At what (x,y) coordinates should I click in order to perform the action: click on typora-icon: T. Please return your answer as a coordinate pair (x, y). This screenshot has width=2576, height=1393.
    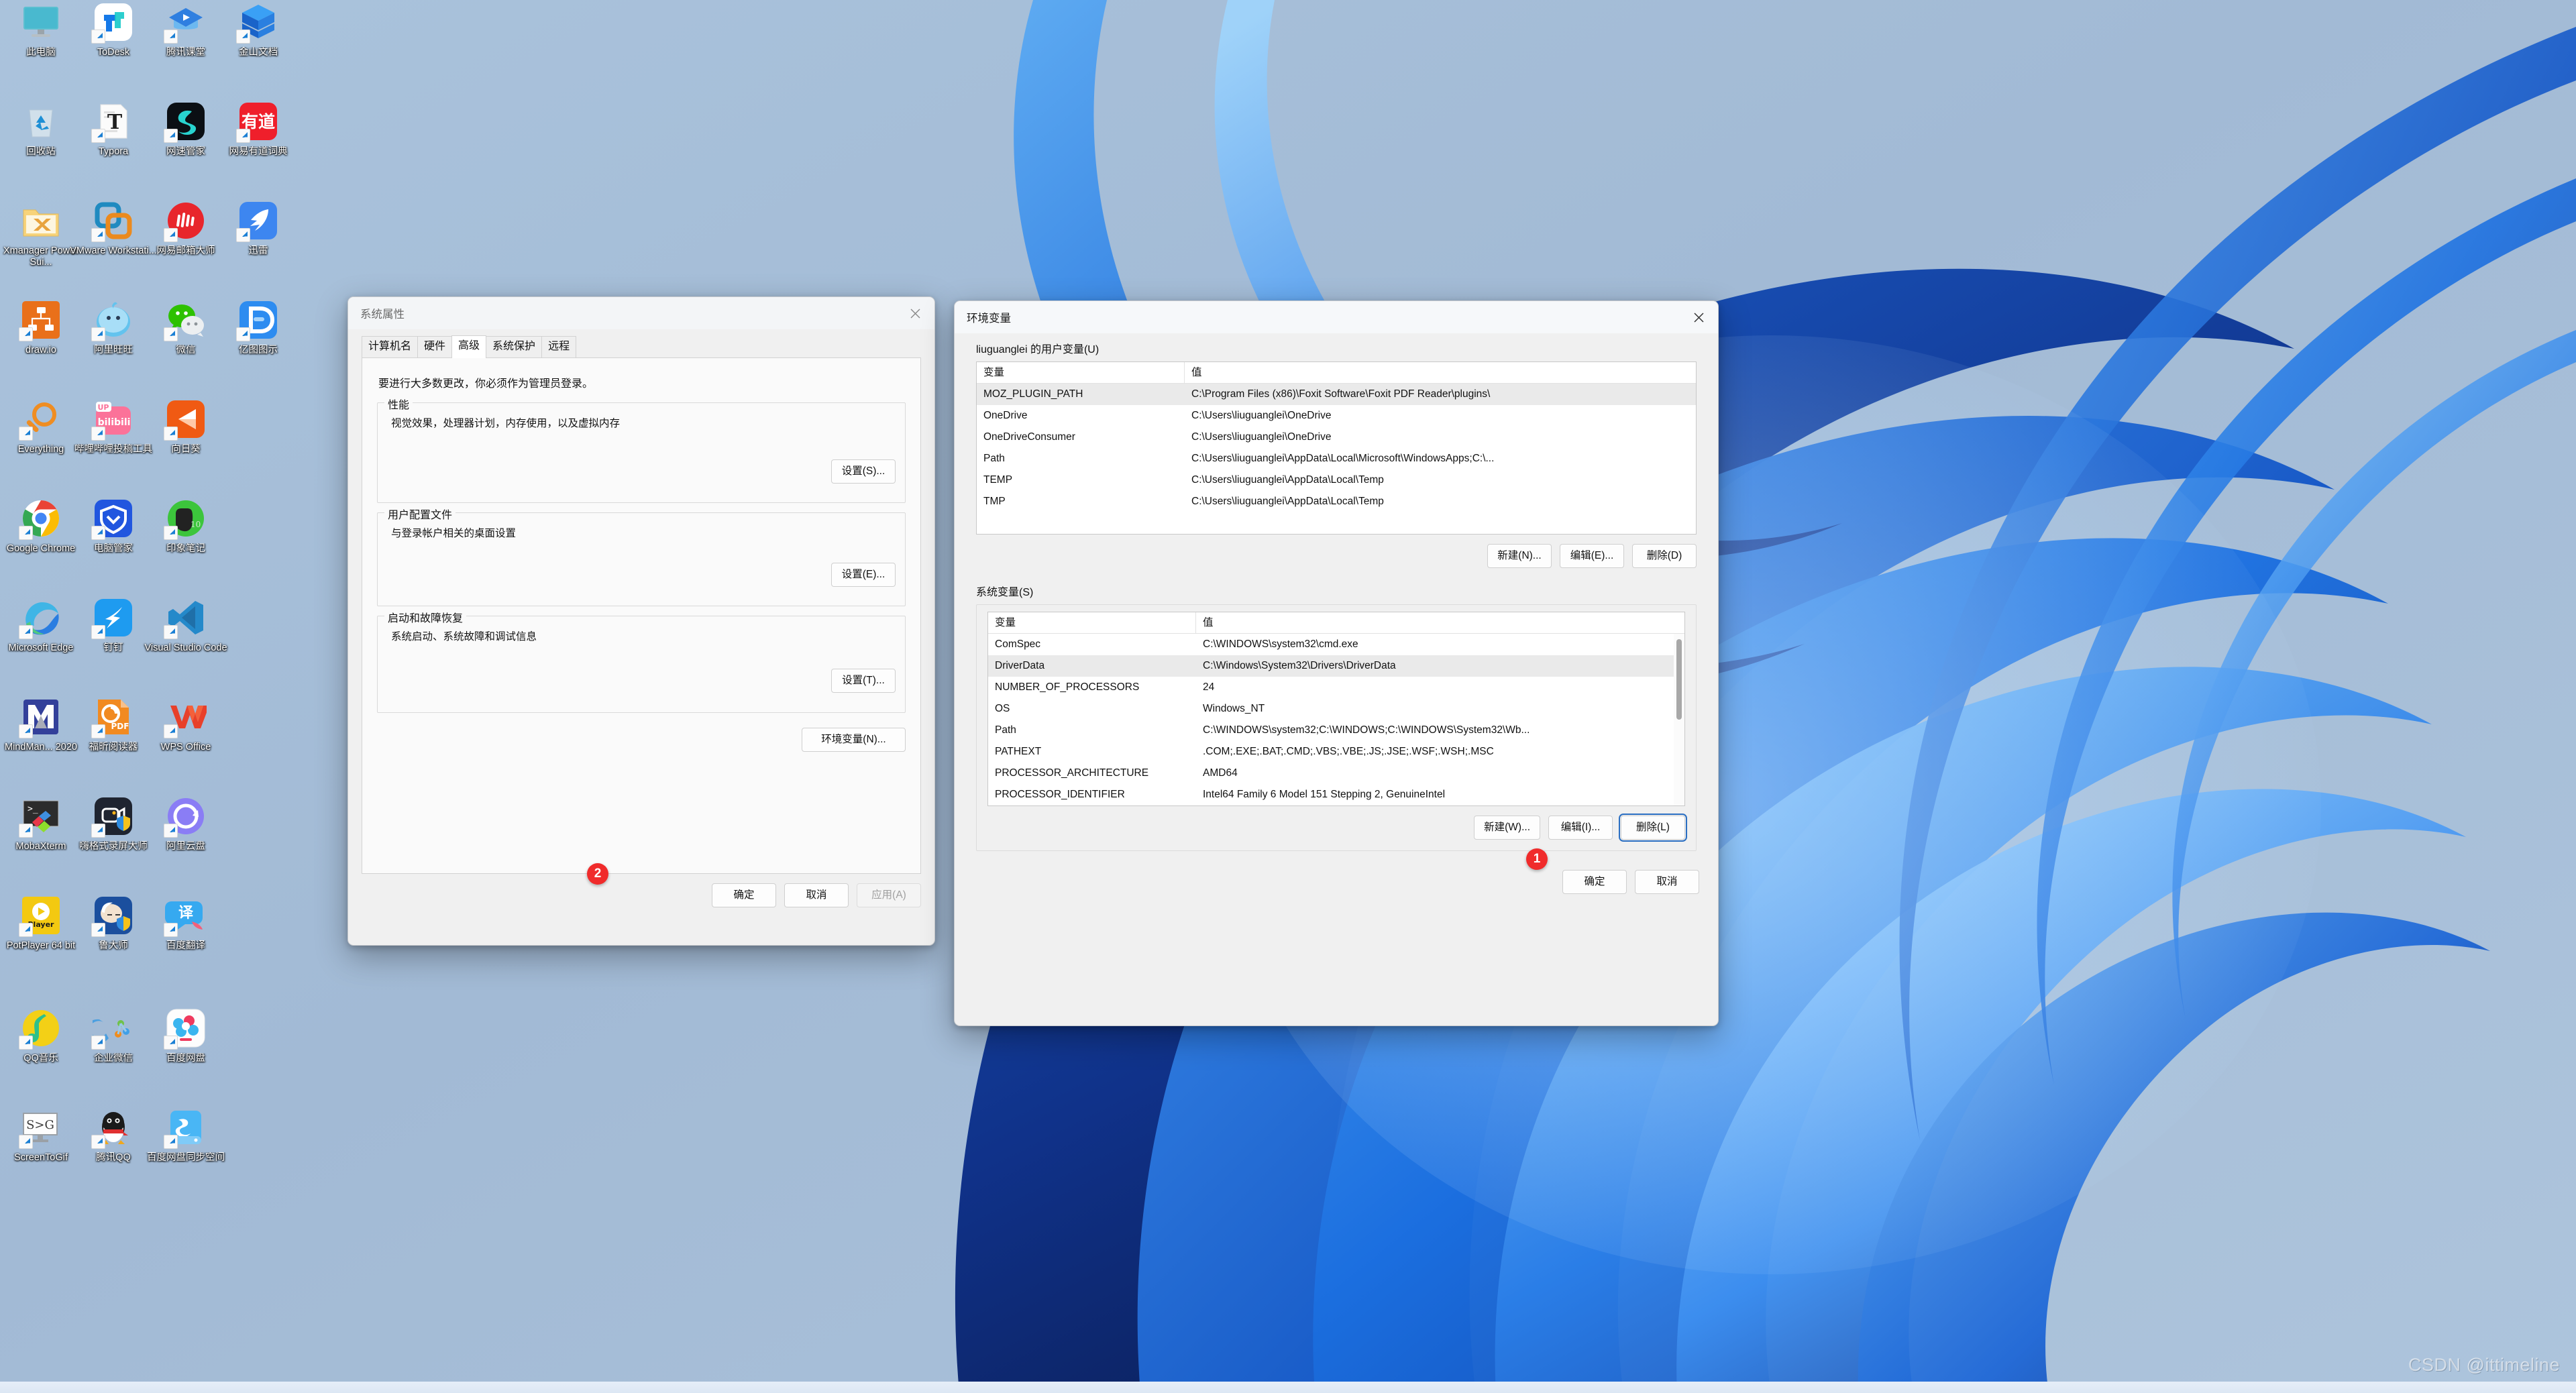
    Looking at the image, I should click on (112, 122).